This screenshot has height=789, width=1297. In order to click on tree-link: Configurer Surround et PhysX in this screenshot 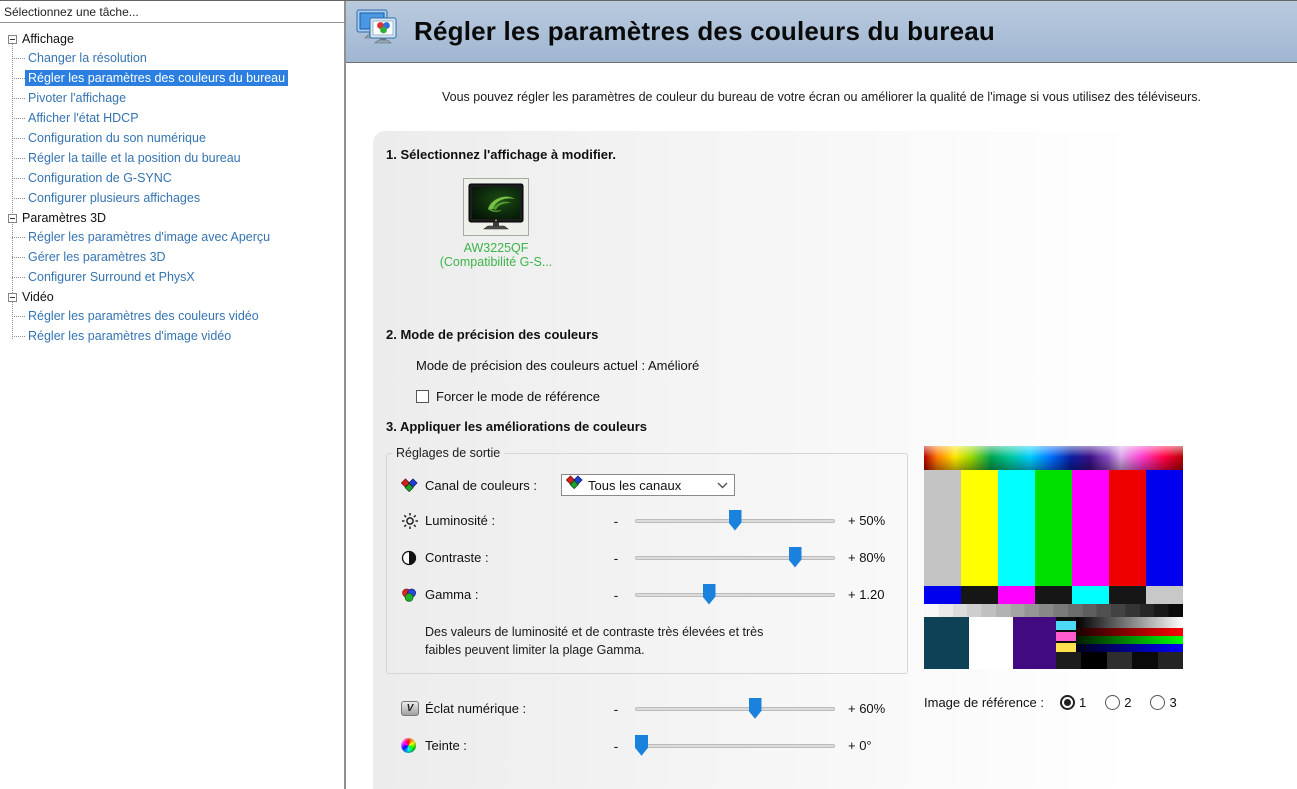, I will do `click(111, 277)`.